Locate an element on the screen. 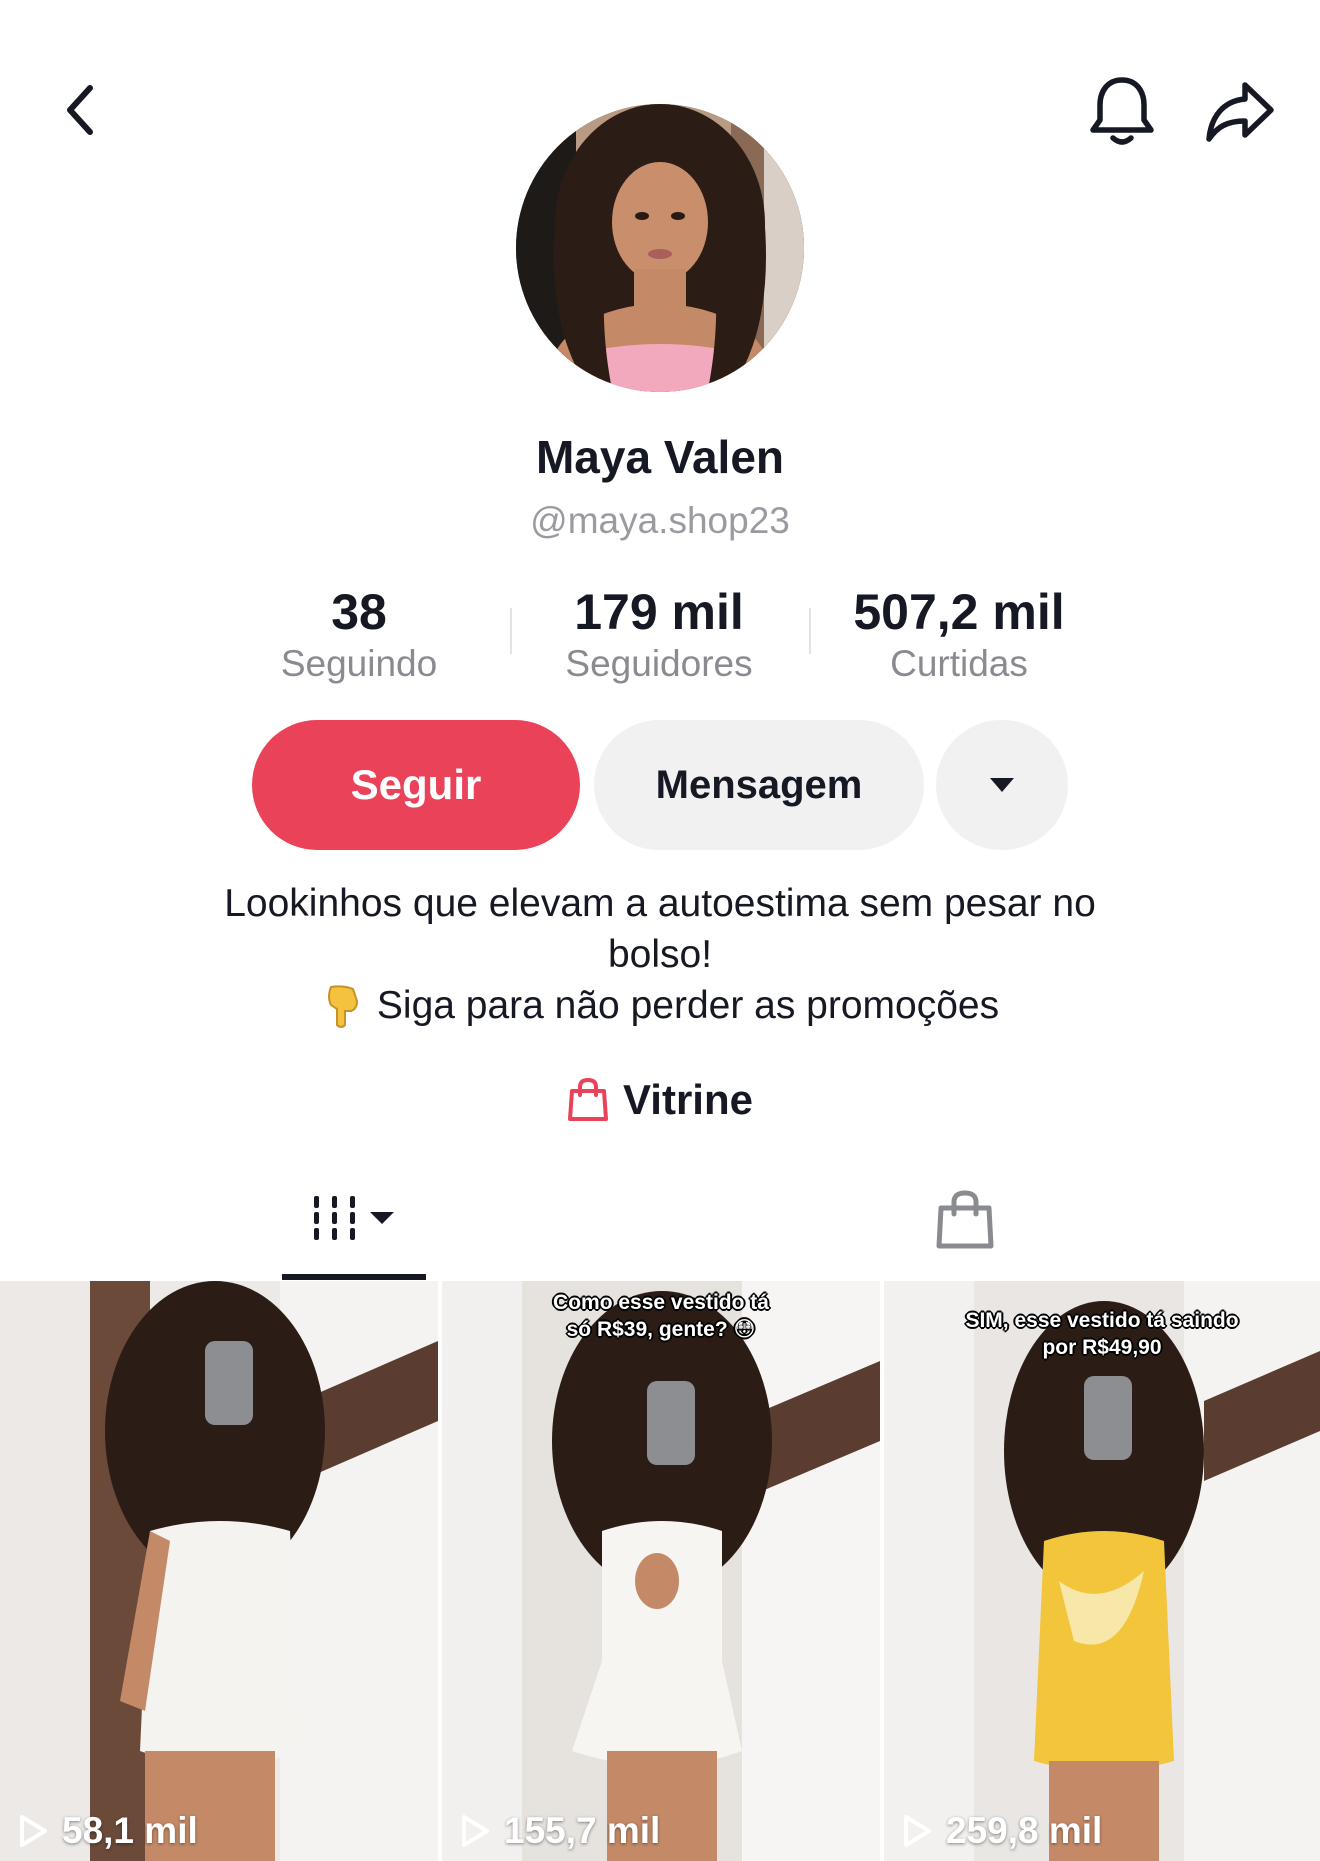 The height and width of the screenshot is (1861, 1320). share-arrow-icon is located at coordinates (1240, 112).